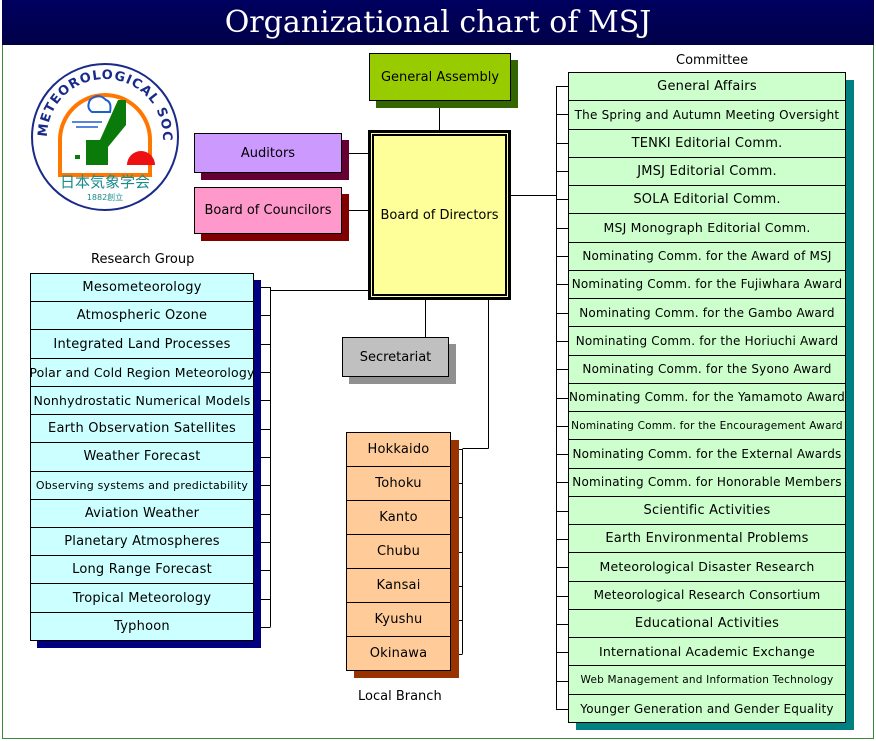 Image resolution: width=876 pixels, height=741 pixels. What do you see at coordinates (707, 115) in the screenshot?
I see `committee-item: The Spring and Autumn Meeting Oversight` at bounding box center [707, 115].